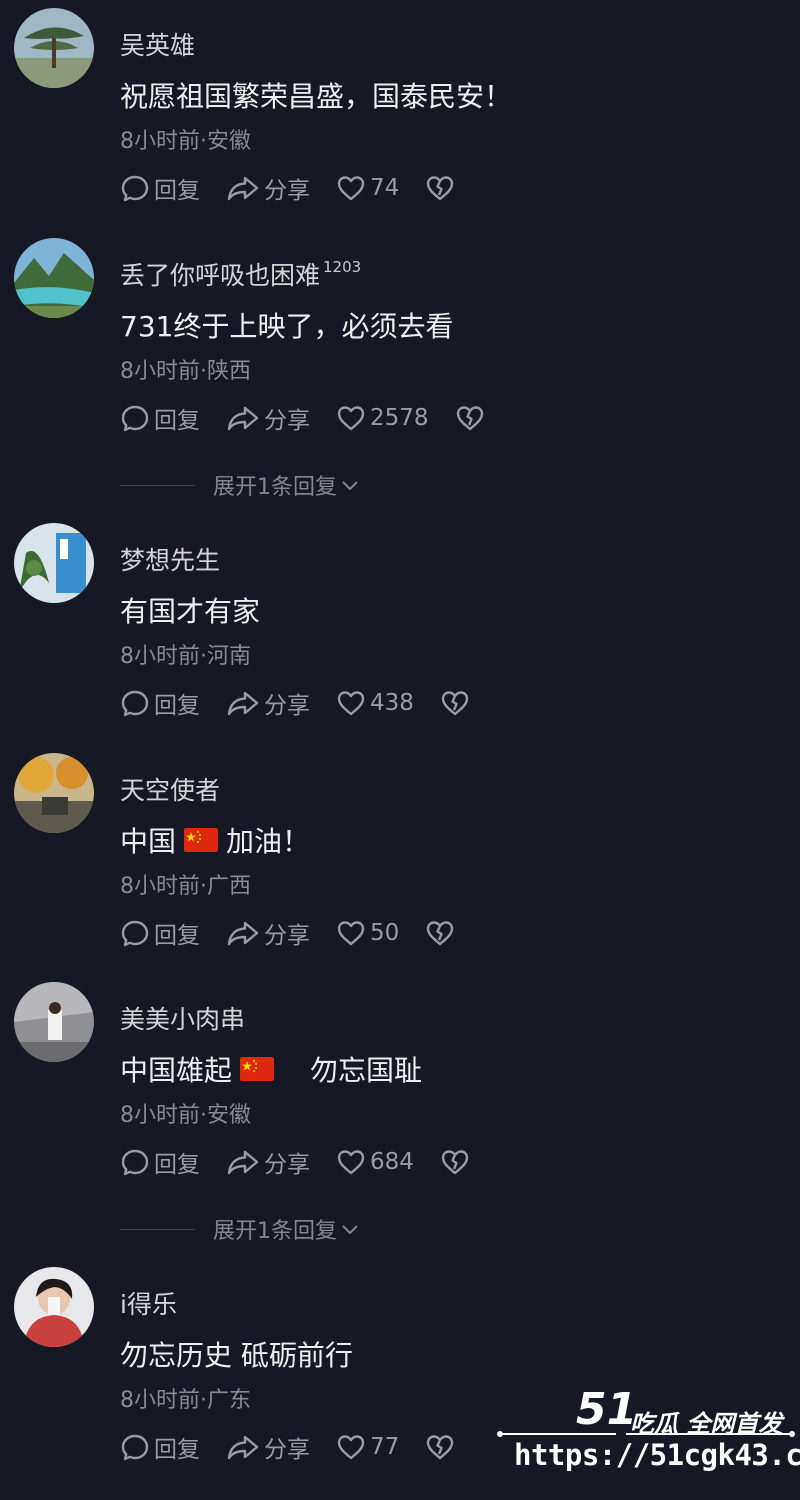 This screenshot has height=1500, width=800. Describe the element at coordinates (157, 485) in the screenshot. I see `divider` at that location.